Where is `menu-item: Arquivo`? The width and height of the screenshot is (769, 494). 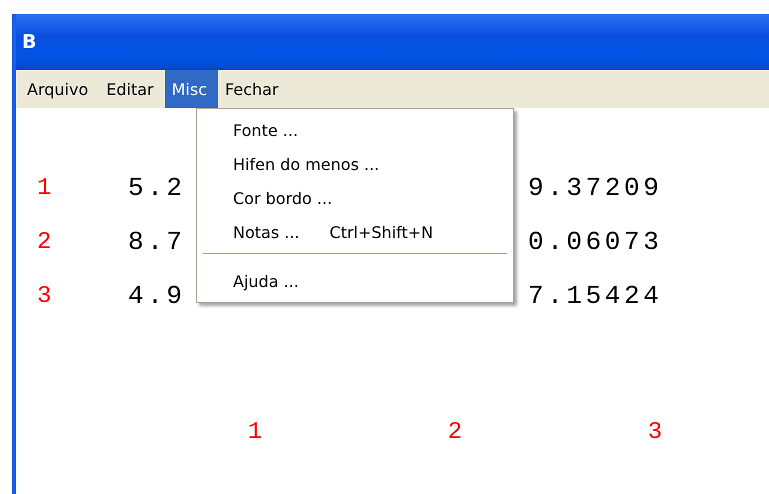 menu-item: Arquivo is located at coordinates (60, 89).